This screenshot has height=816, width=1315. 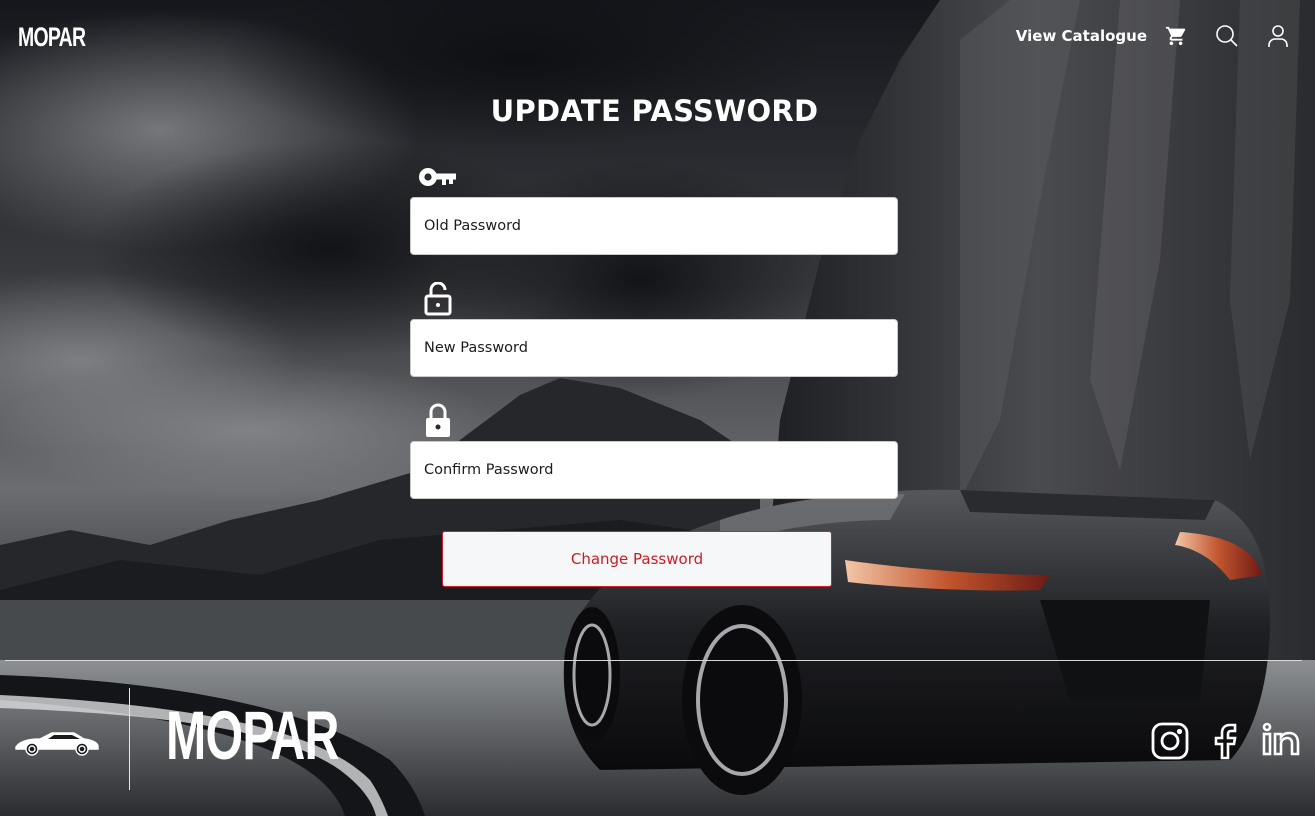 What do you see at coordinates (1227, 36) in the screenshot?
I see `search-icon` at bounding box center [1227, 36].